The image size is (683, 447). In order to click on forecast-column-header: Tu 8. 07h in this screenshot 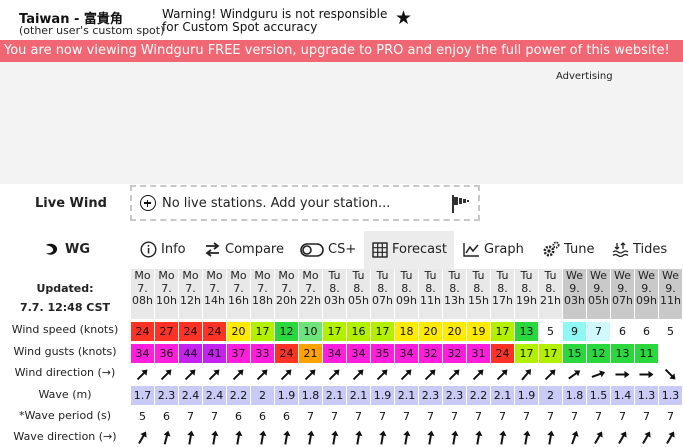, I will do `click(382, 294)`.